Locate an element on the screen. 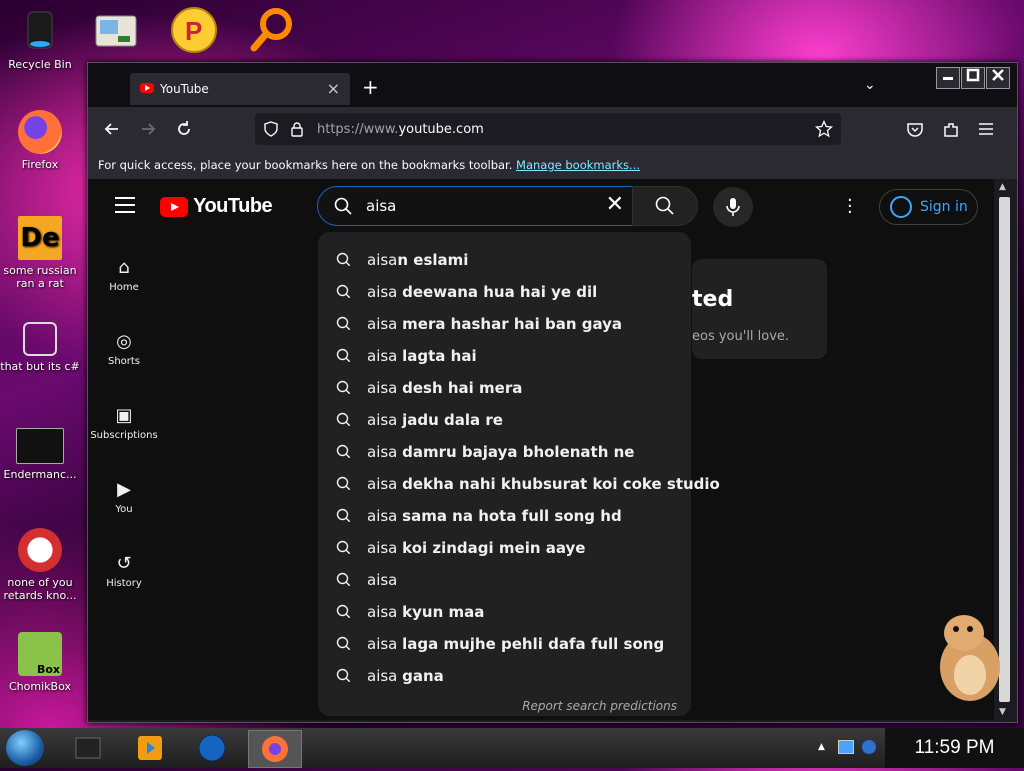  tab-youtube: YouTube × is located at coordinates (240, 89).